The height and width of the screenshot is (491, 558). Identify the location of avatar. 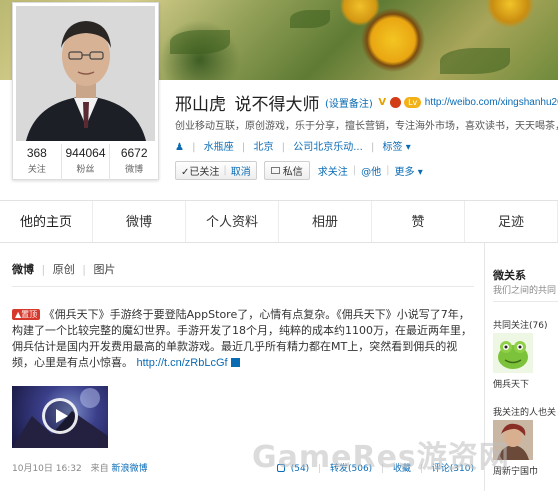
(85, 73).